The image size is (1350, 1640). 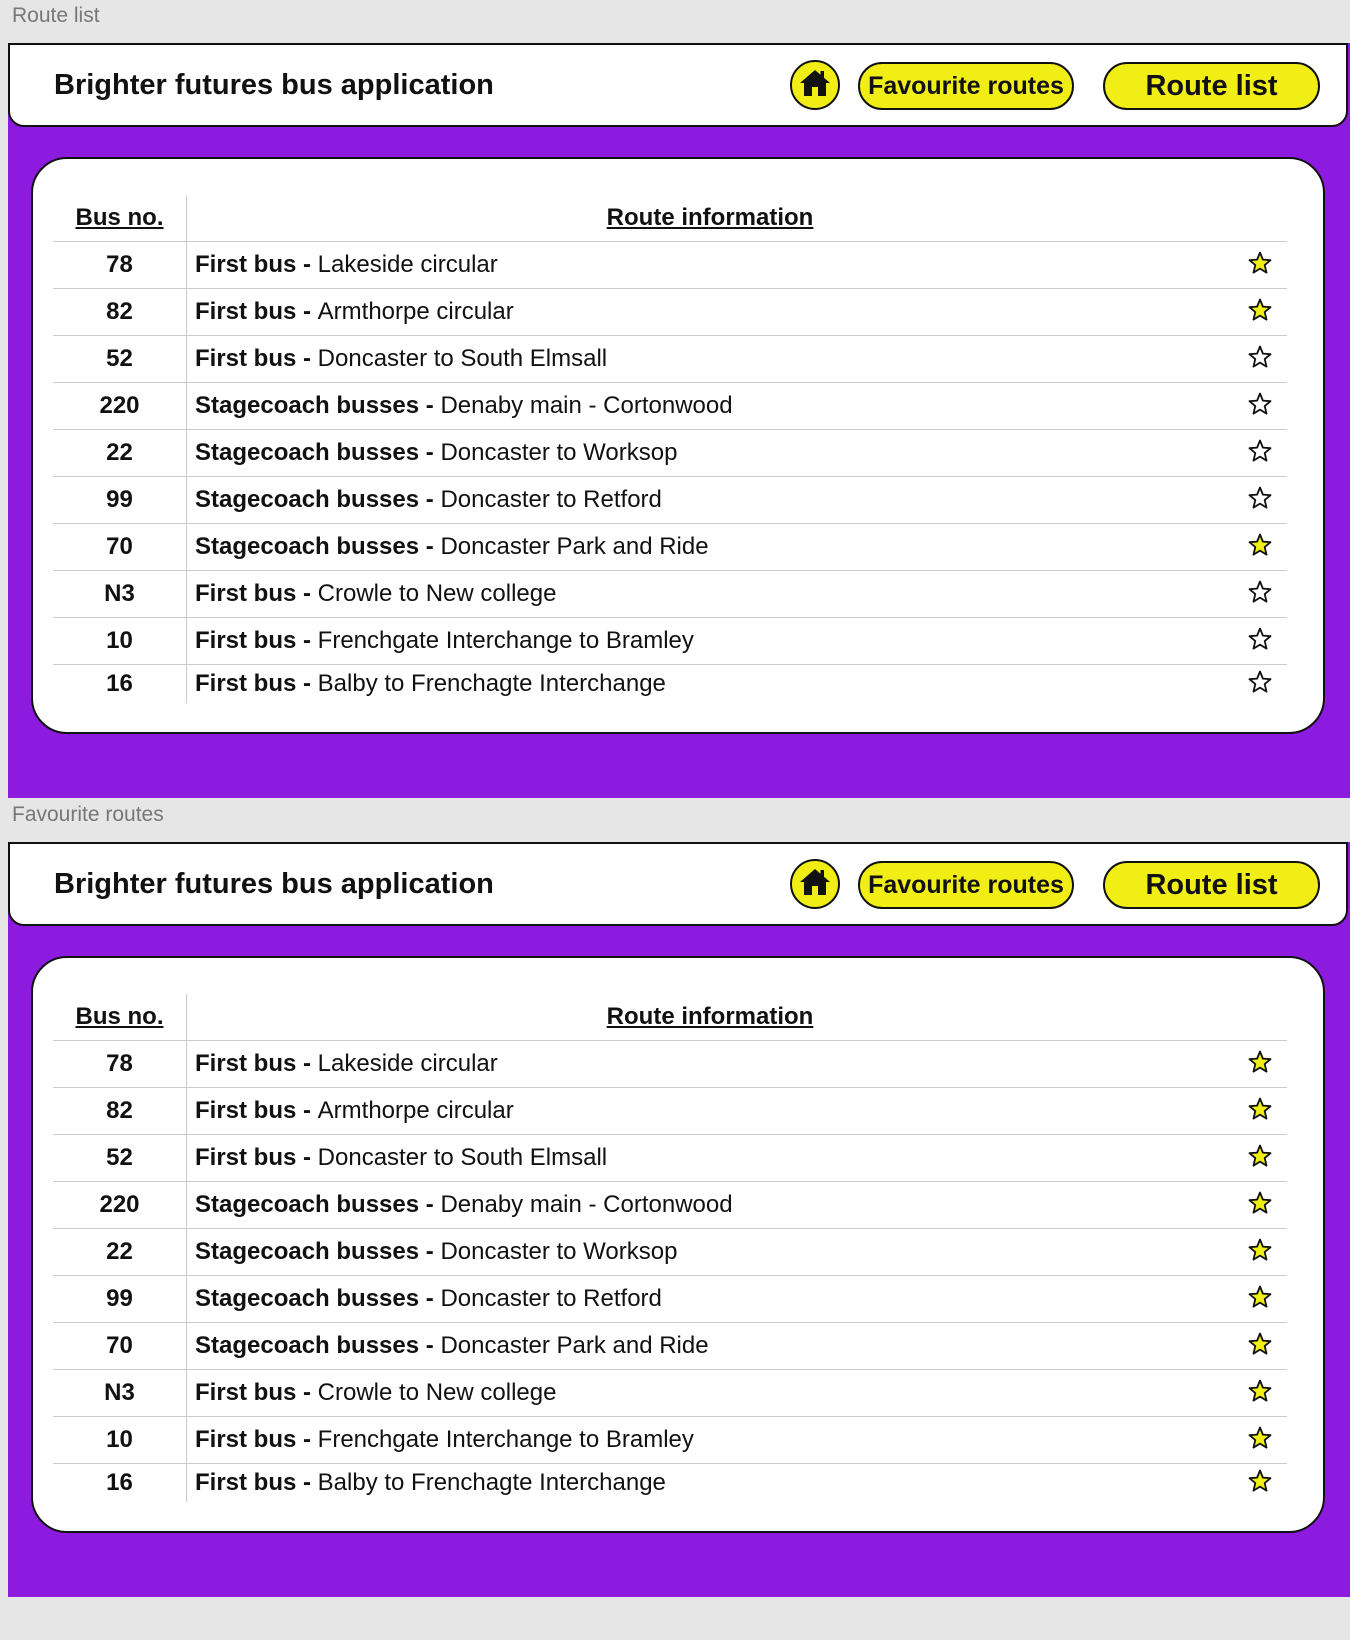 I want to click on route-info: First bus - Doncaster to South Elmsall, so click(x=709, y=359).